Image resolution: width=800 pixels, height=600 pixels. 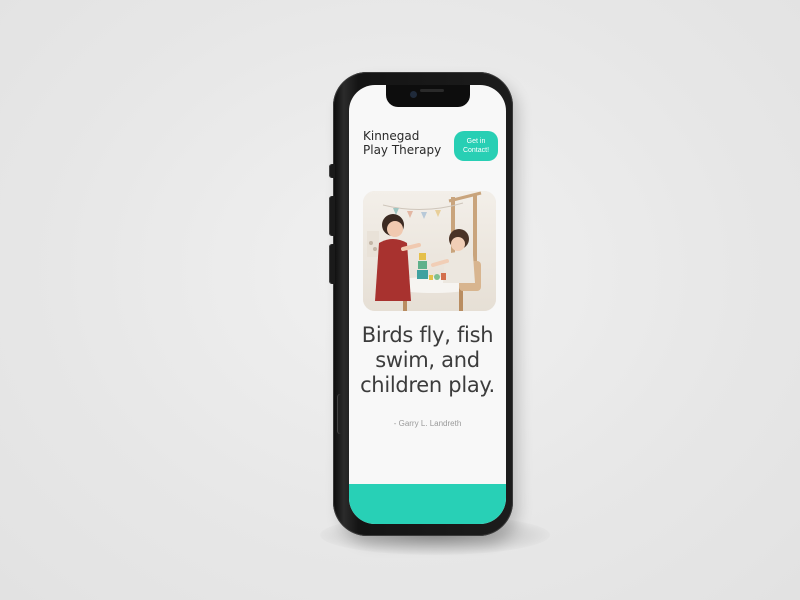 I want to click on brand-name: Kinnegad Play Therapy, so click(x=405, y=143).